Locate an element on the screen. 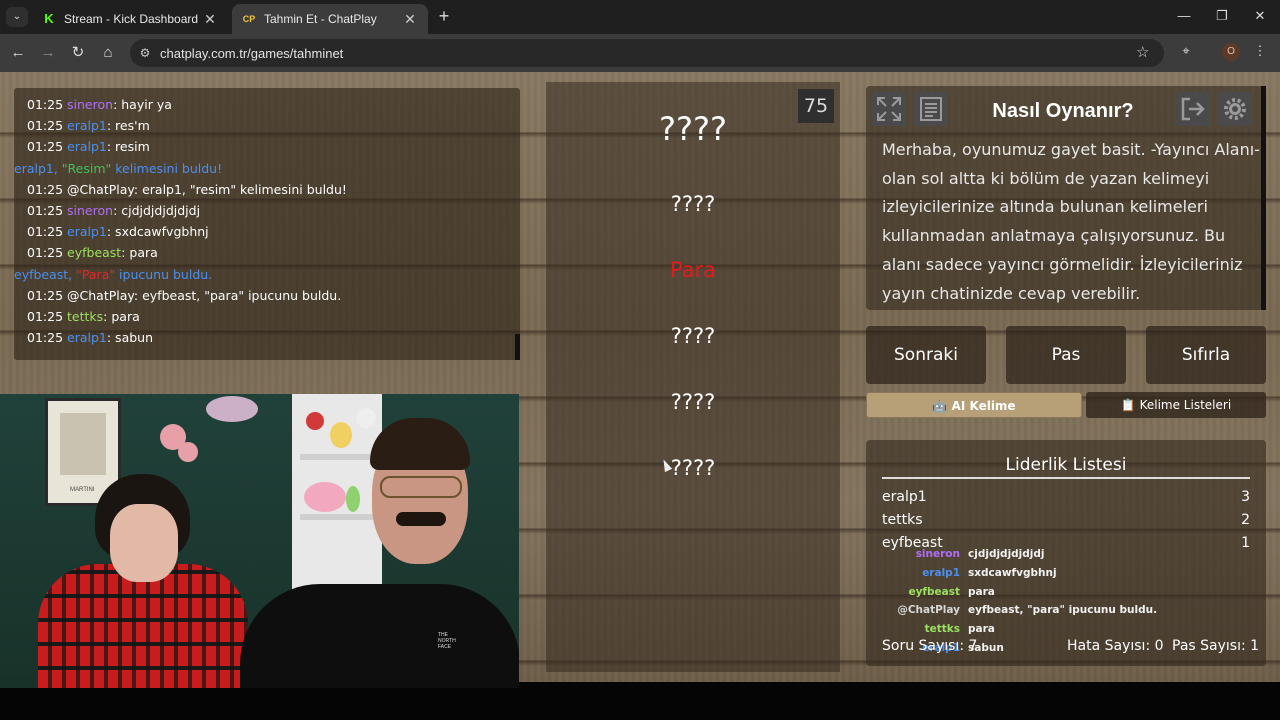 The image size is (1280, 720). tab-chatplay: CP Tahmin Et - ChatPlay ✕ is located at coordinates (330, 19).